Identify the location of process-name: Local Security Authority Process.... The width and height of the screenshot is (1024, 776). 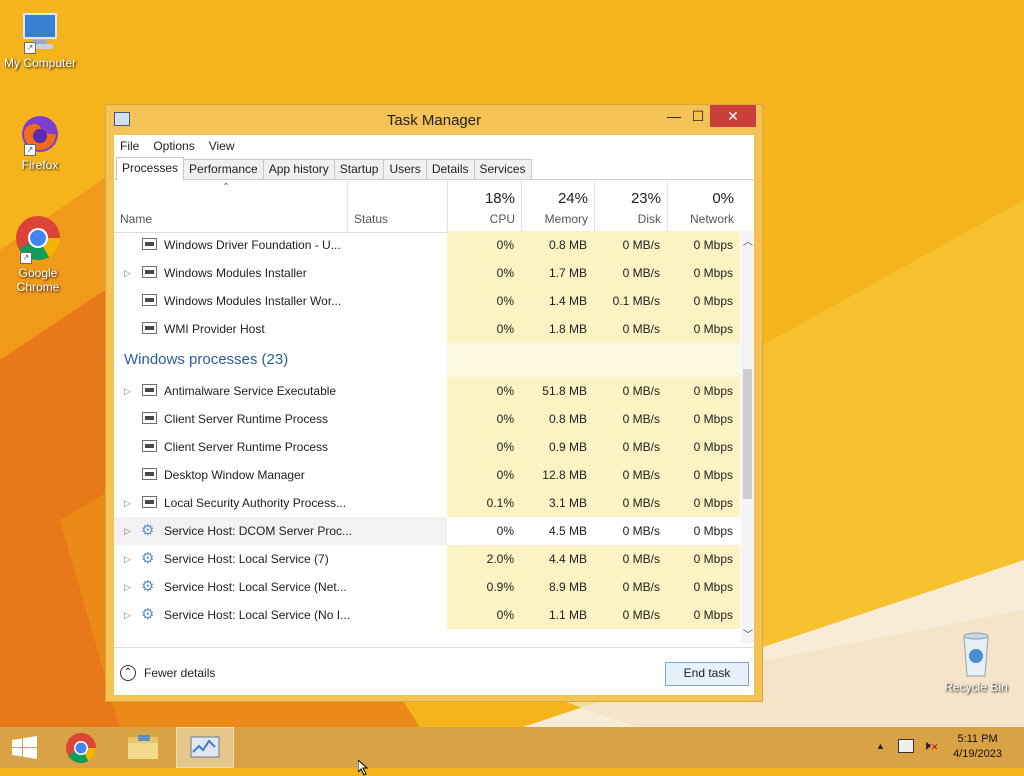
(255, 503).